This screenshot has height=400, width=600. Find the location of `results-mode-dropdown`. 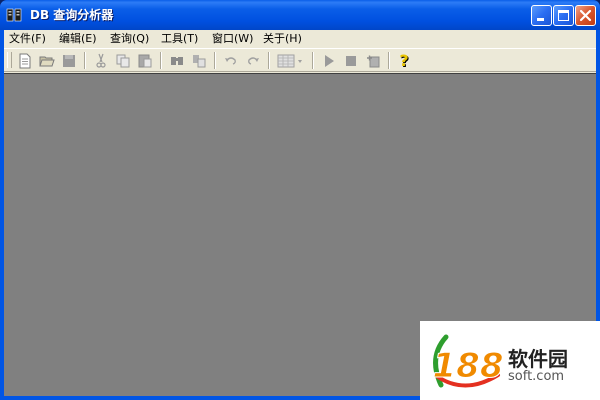

results-mode-dropdown is located at coordinates (291, 61).